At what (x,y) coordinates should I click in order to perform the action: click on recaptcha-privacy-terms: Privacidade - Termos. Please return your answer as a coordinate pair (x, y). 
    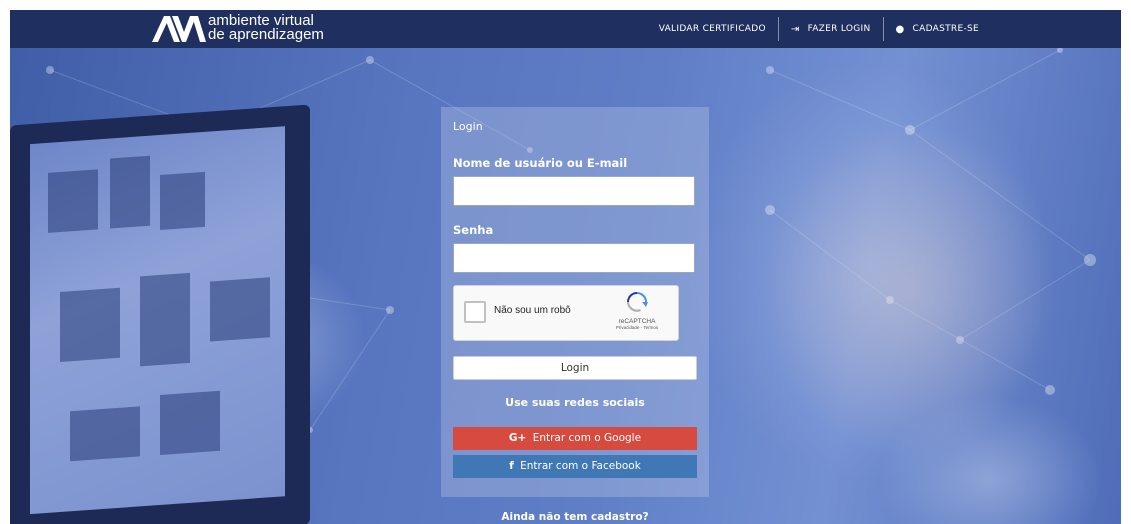
    Looking at the image, I should click on (637, 327).